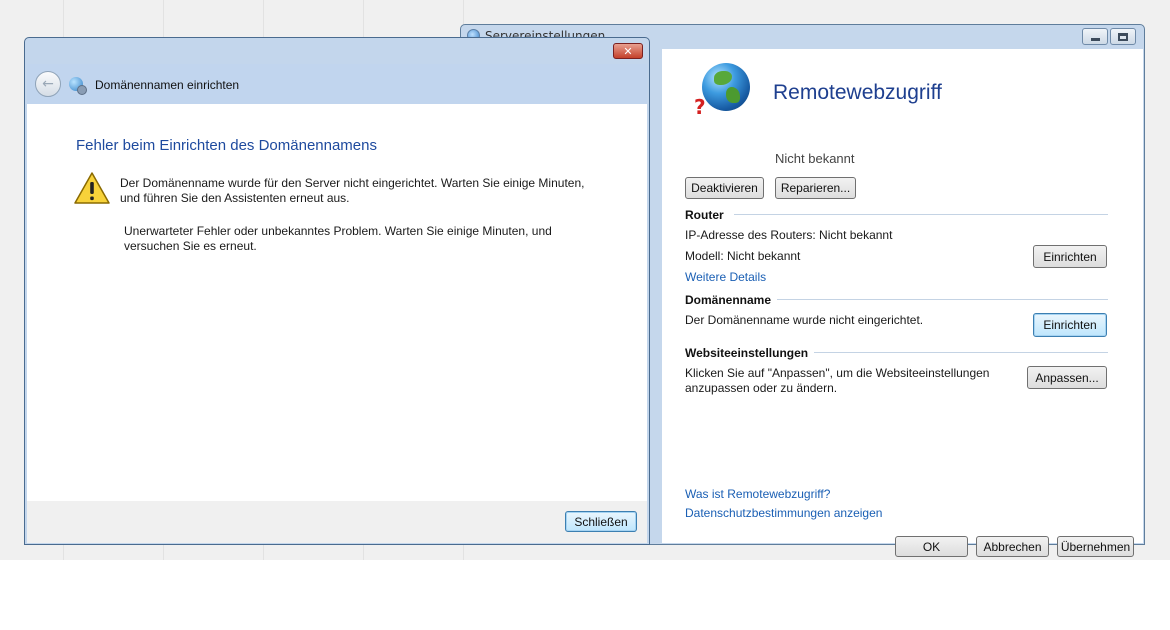  I want to click on maximize-icon, so click(1123, 36).